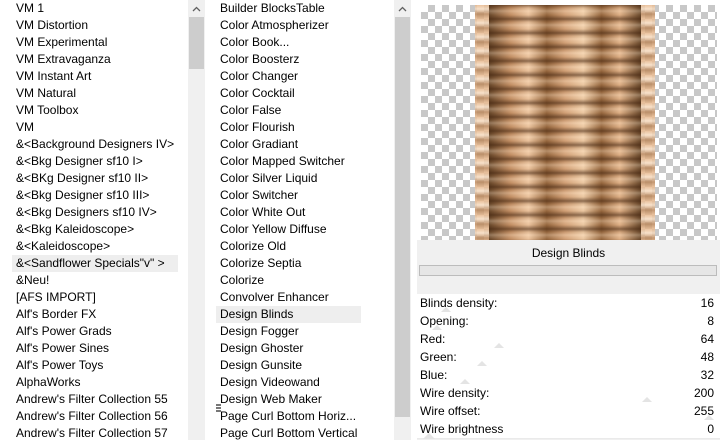 The height and width of the screenshot is (440, 724). I want to click on filter-item: Color Atmospherizer, so click(288, 25).